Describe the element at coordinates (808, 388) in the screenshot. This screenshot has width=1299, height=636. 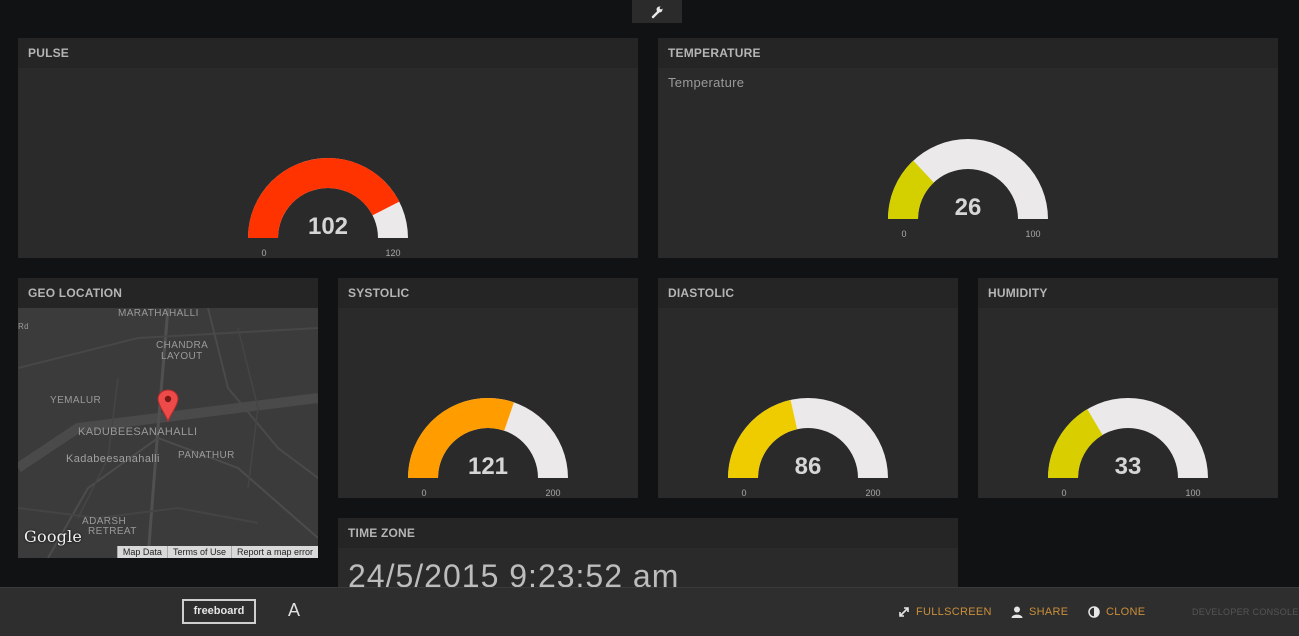
I see `pane-diastolic: DIASTOLIC 86 0 200` at that location.